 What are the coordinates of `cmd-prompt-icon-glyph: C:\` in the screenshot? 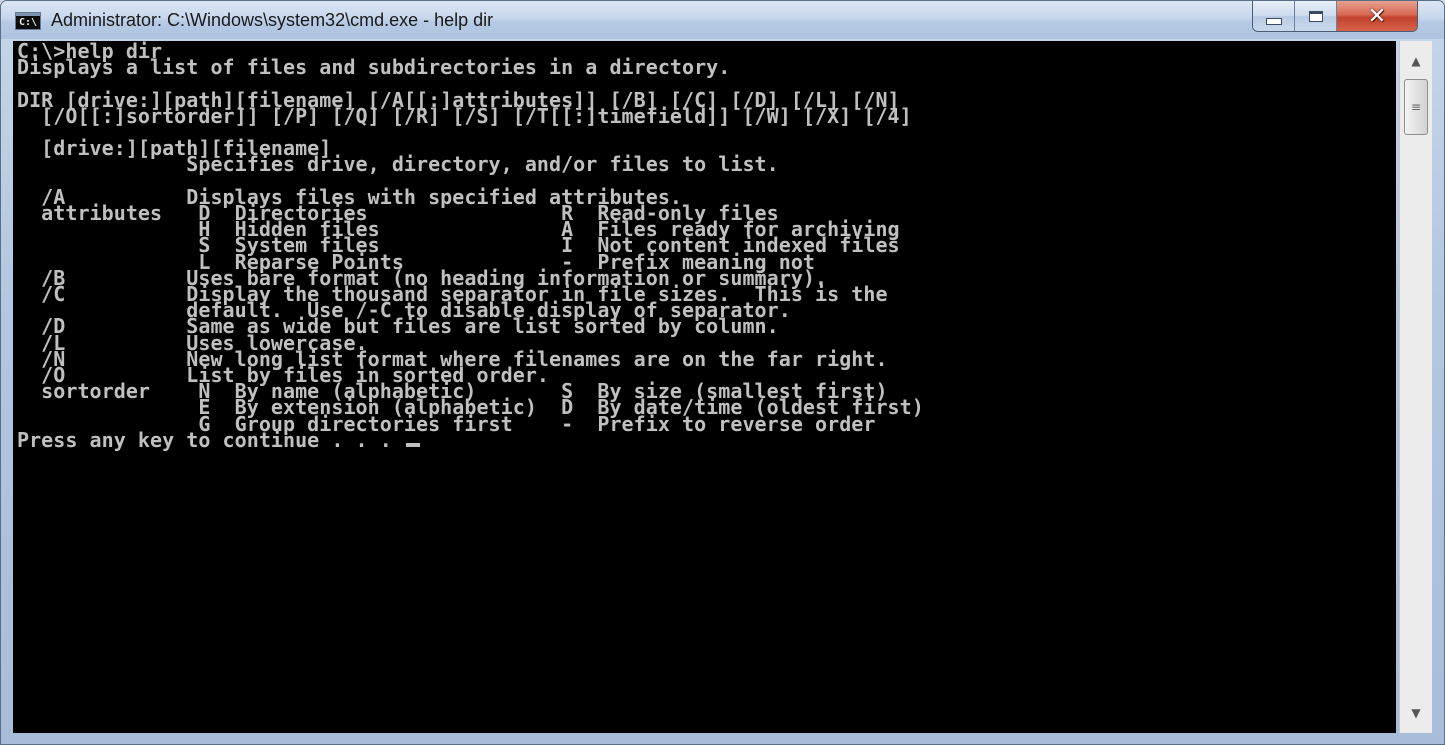 It's located at (28, 22).